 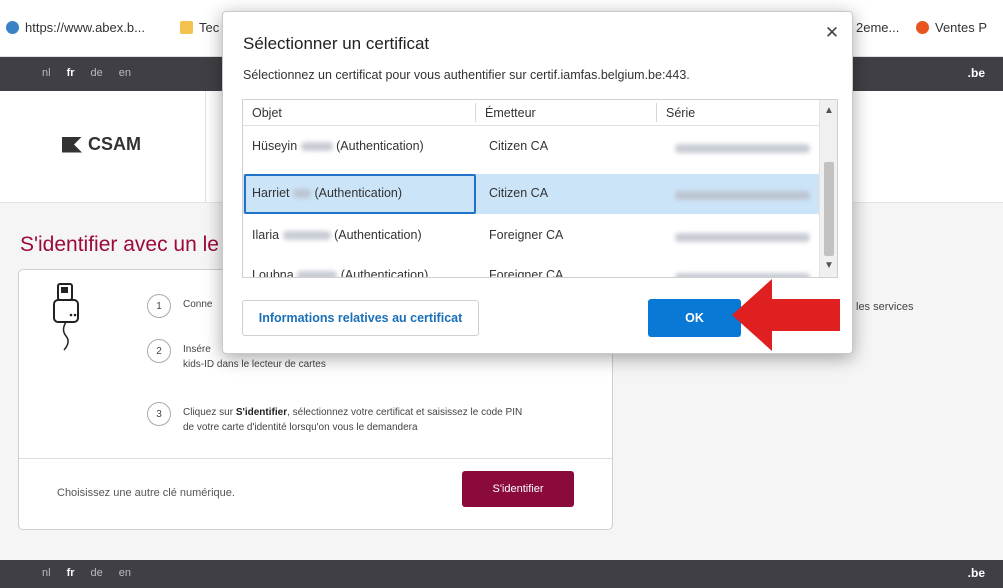 I want to click on column-header-emetteur: Émetteur, so click(x=510, y=113).